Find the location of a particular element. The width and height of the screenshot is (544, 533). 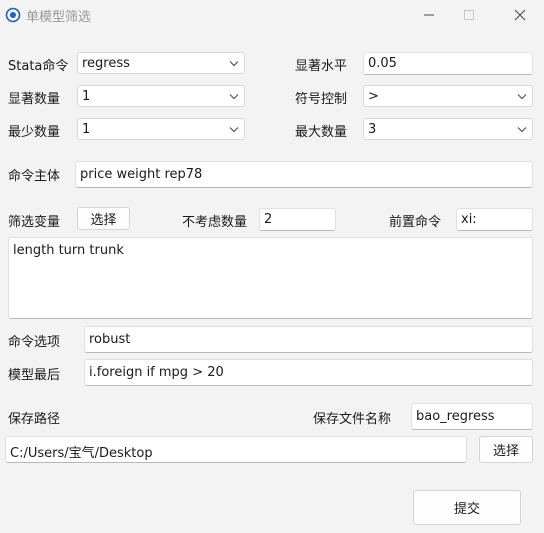

close-button is located at coordinates (520, 15).